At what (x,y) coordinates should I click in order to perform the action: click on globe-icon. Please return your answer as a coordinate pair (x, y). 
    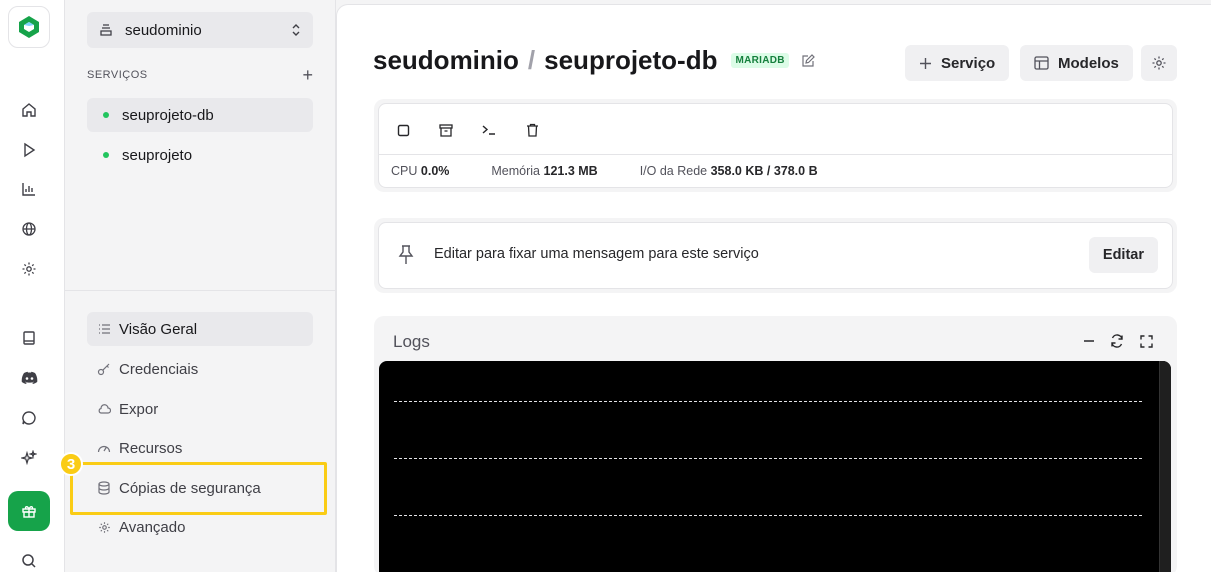
    Looking at the image, I should click on (29, 229).